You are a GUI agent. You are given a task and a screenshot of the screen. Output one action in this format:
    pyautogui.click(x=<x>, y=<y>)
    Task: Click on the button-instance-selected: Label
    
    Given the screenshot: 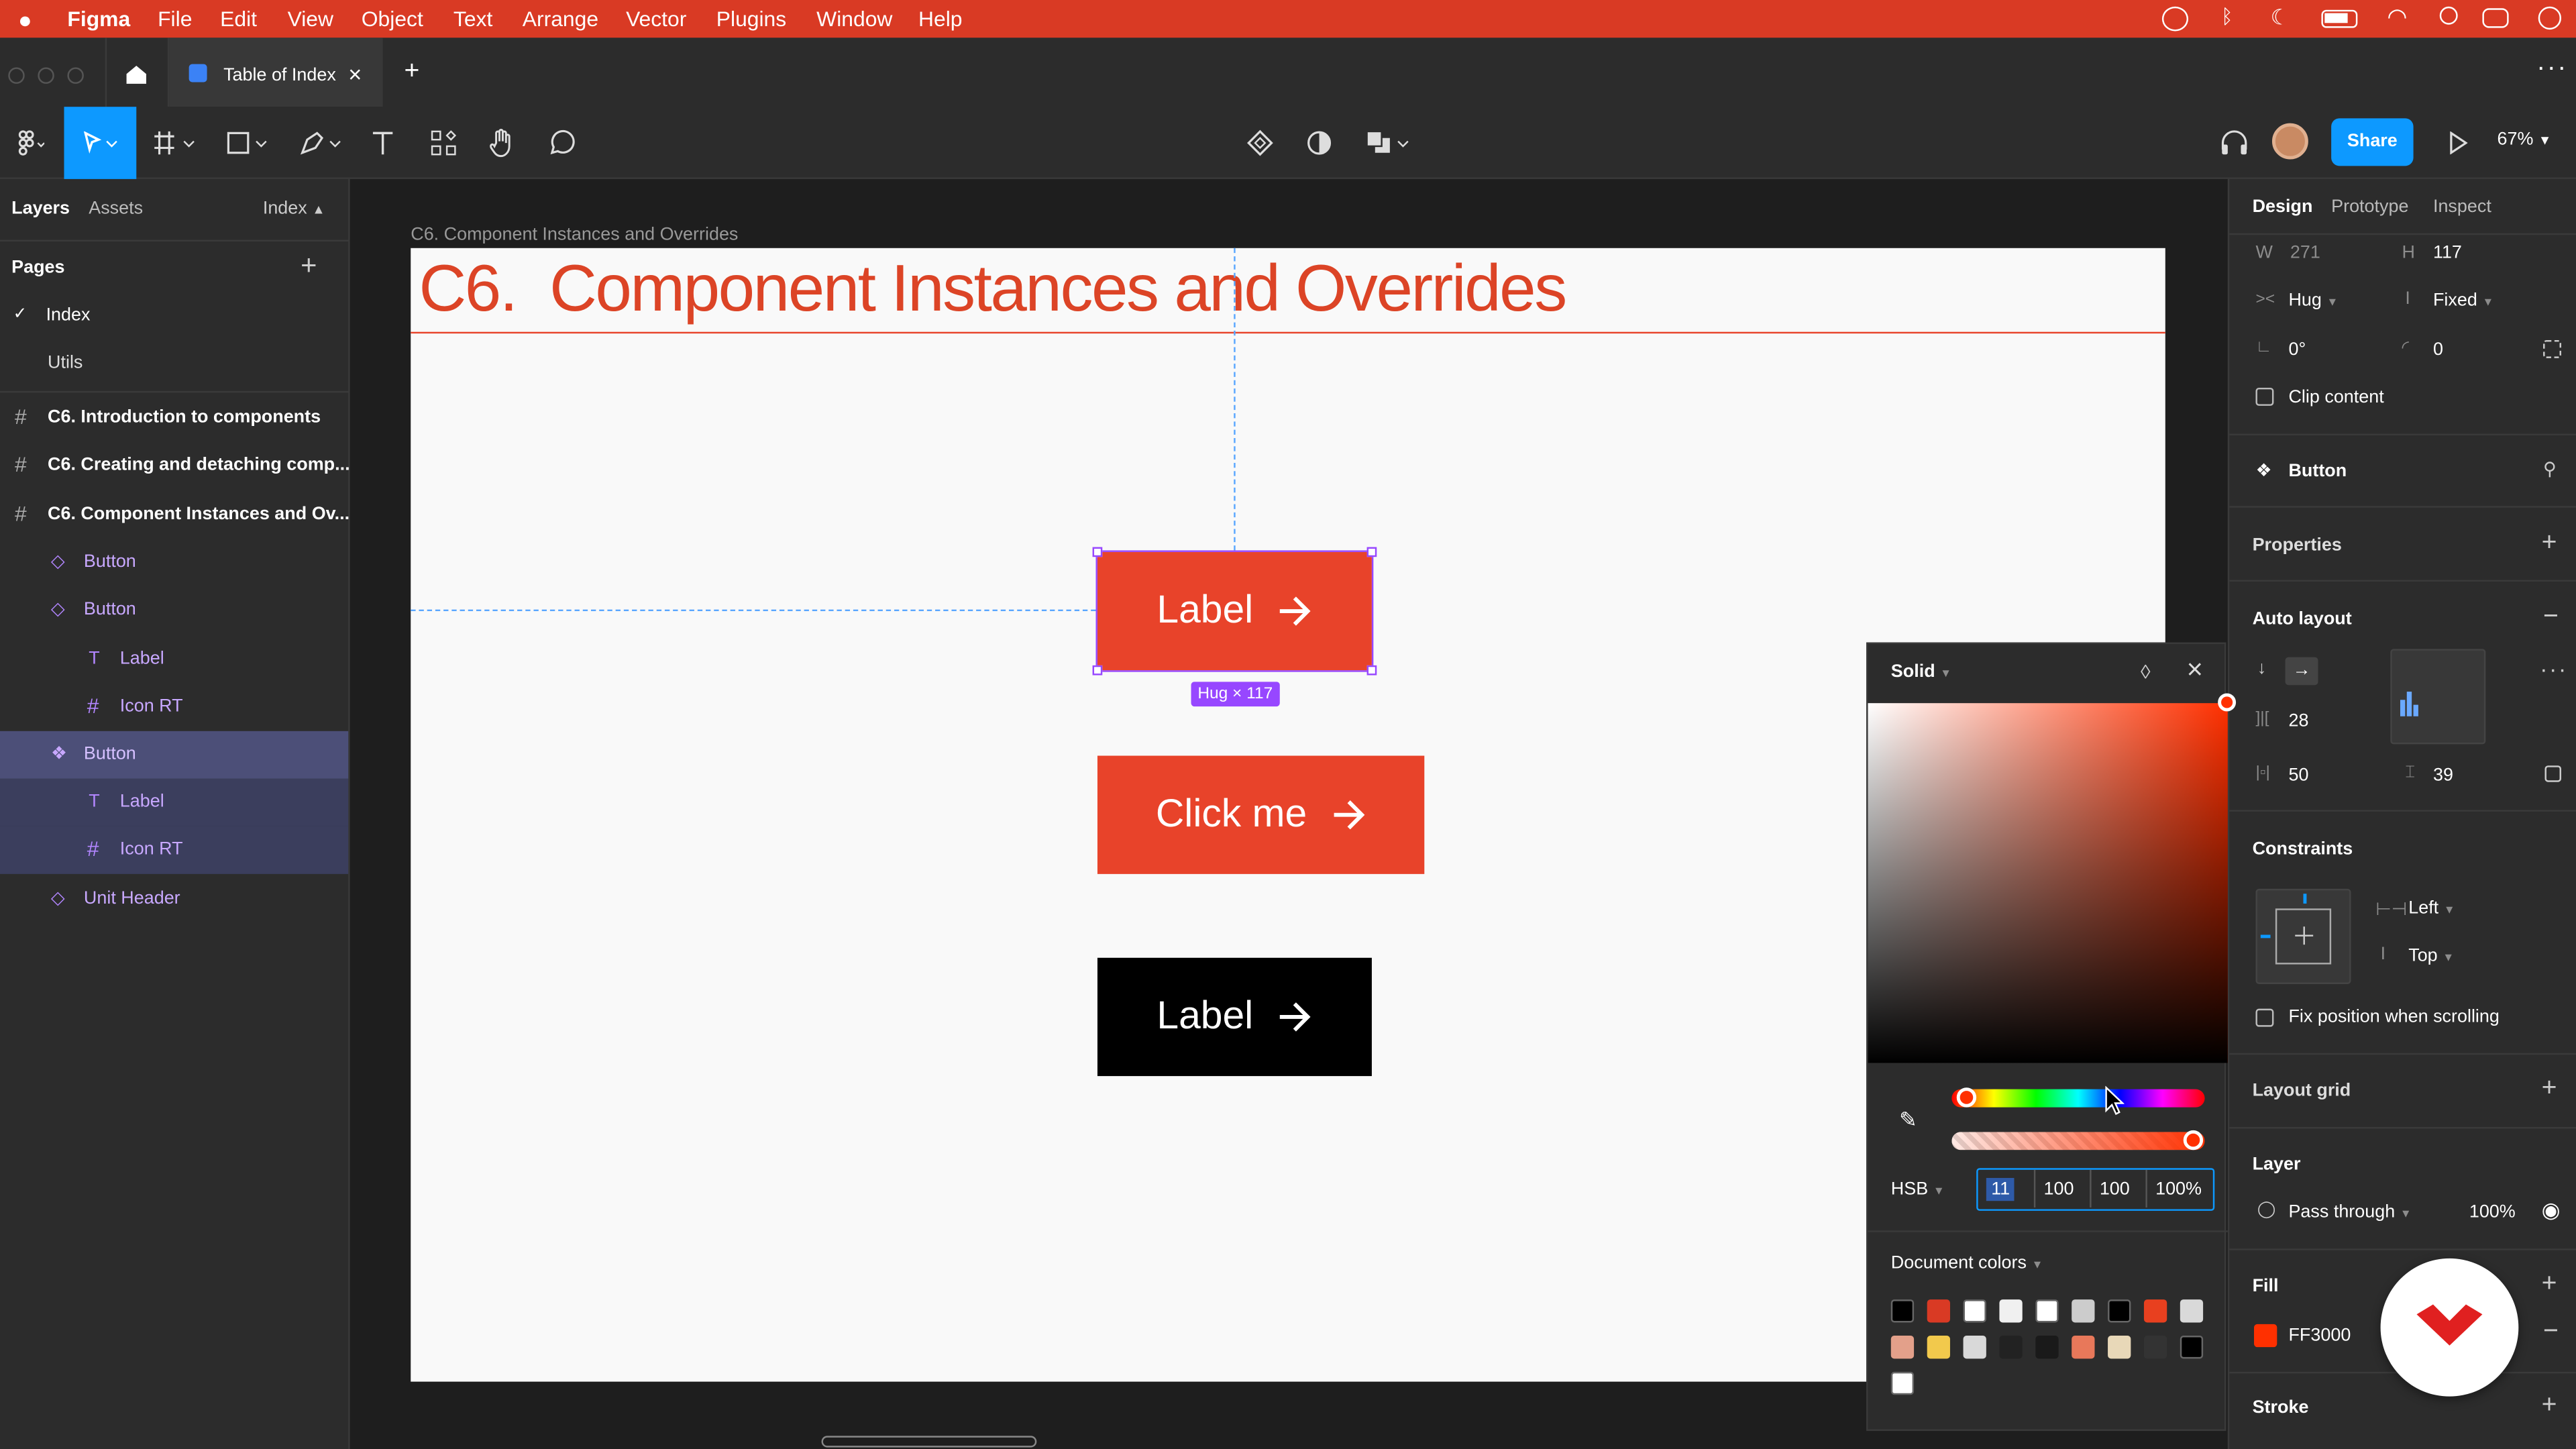 What is the action you would take?
    pyautogui.click(x=1234, y=611)
    